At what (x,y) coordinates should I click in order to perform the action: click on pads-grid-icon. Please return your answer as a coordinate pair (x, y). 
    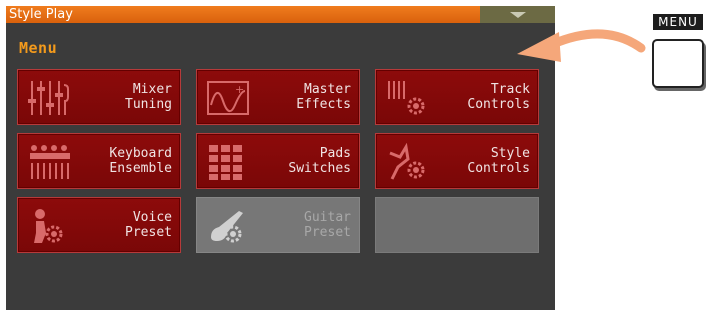
    Looking at the image, I should click on (225, 162).